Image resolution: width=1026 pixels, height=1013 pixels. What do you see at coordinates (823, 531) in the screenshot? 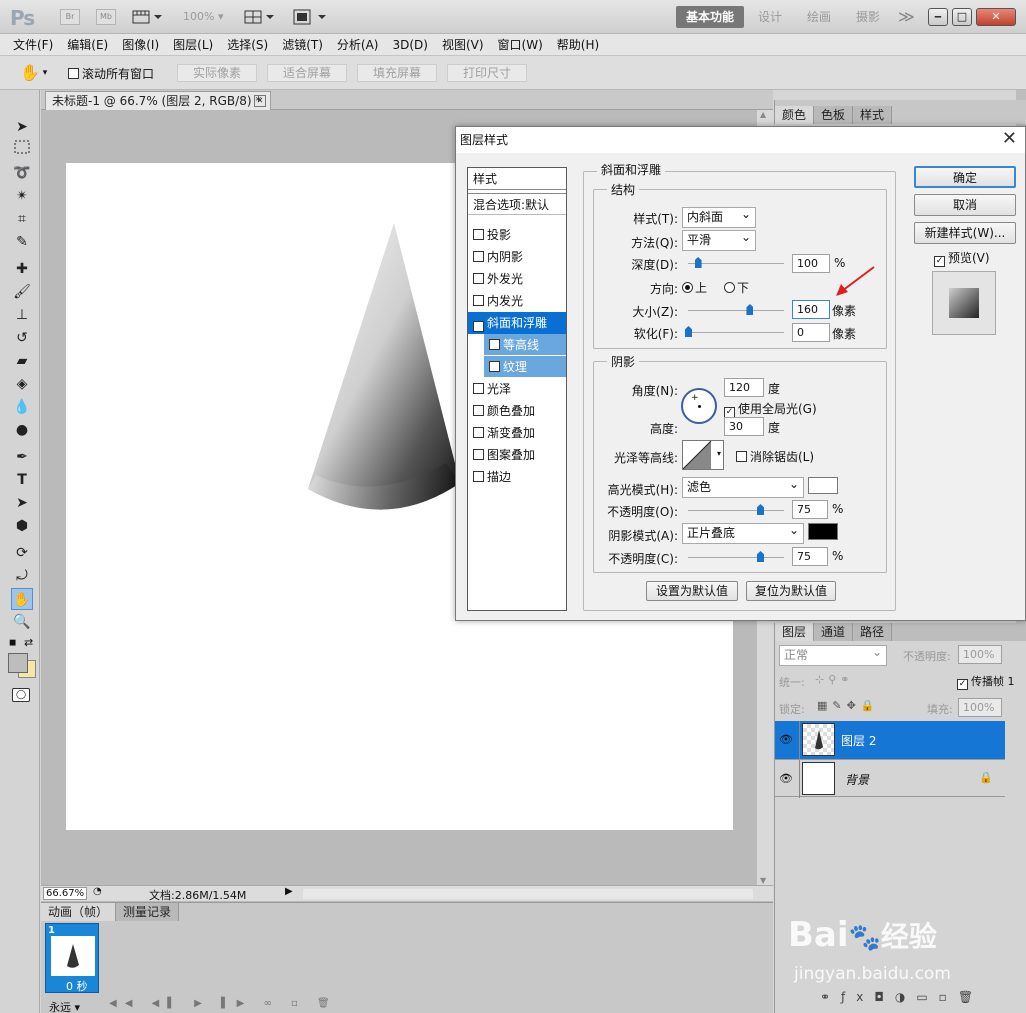
I see `shadow-color-swatch` at bounding box center [823, 531].